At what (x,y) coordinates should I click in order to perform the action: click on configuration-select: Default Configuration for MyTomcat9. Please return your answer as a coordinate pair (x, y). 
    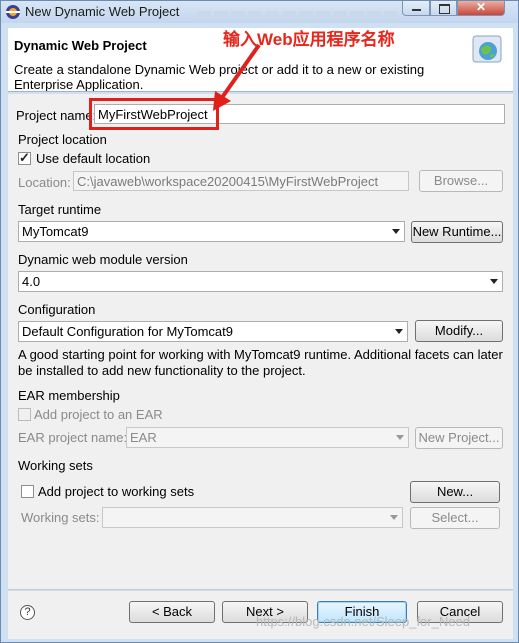
    Looking at the image, I should click on (213, 331).